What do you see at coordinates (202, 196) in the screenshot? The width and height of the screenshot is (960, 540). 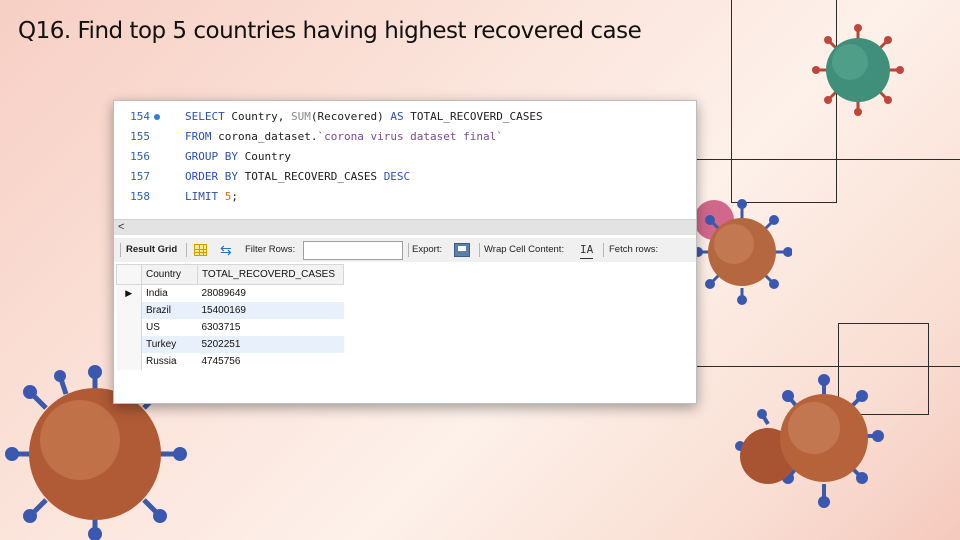 I see `sql-keyword: LIMIT` at bounding box center [202, 196].